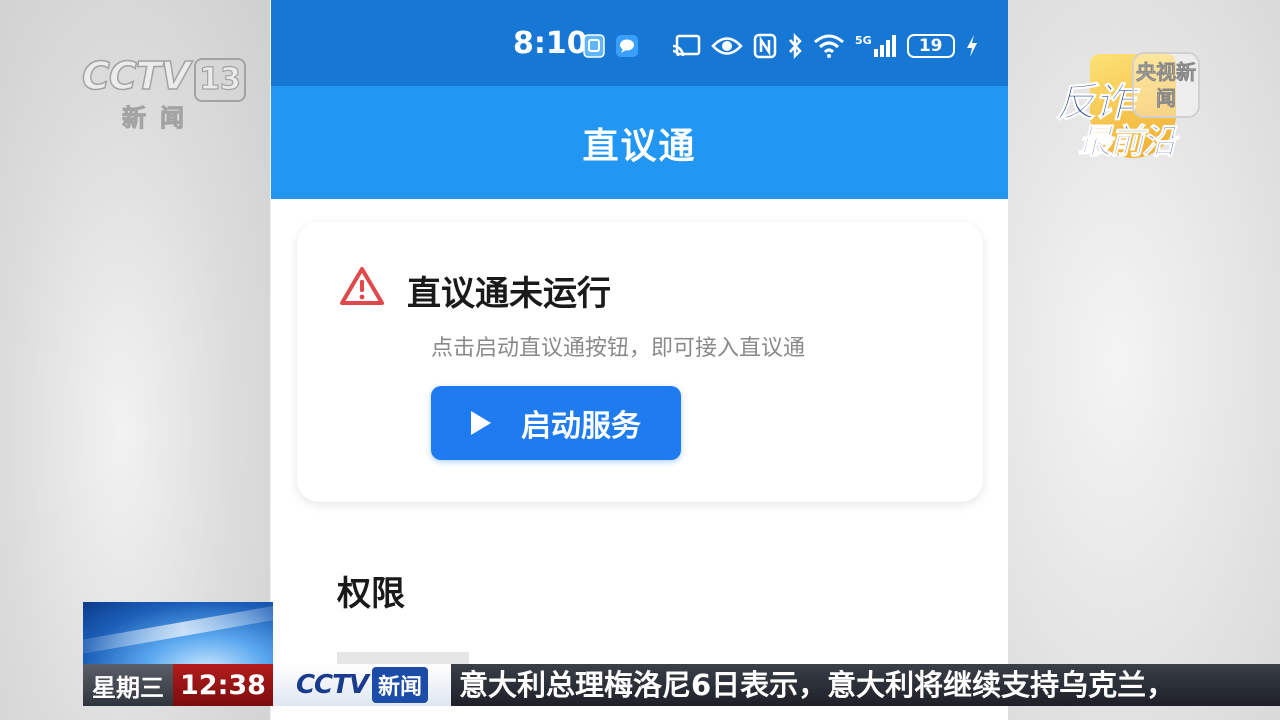 Image resolution: width=1280 pixels, height=720 pixels. Describe the element at coordinates (223, 685) in the screenshot. I see `ticker-time: 12:38` at that location.